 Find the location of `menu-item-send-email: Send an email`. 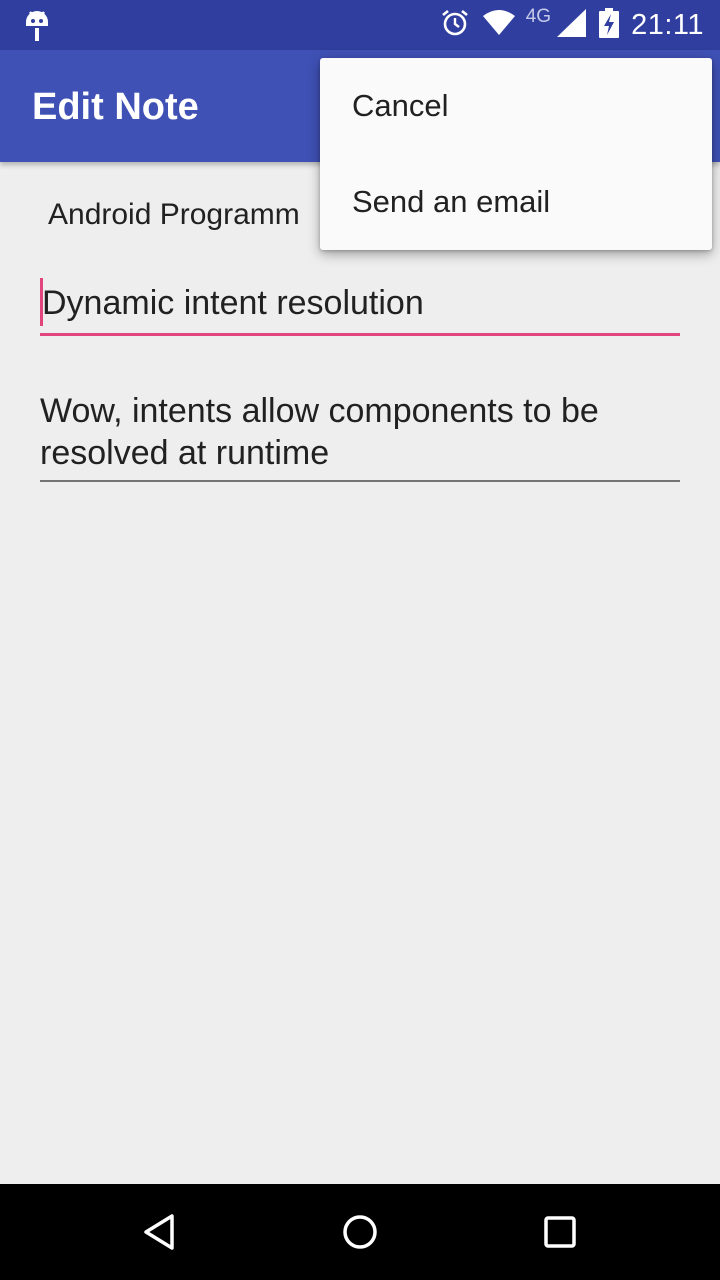

menu-item-send-email: Send an email is located at coordinates (516, 202).